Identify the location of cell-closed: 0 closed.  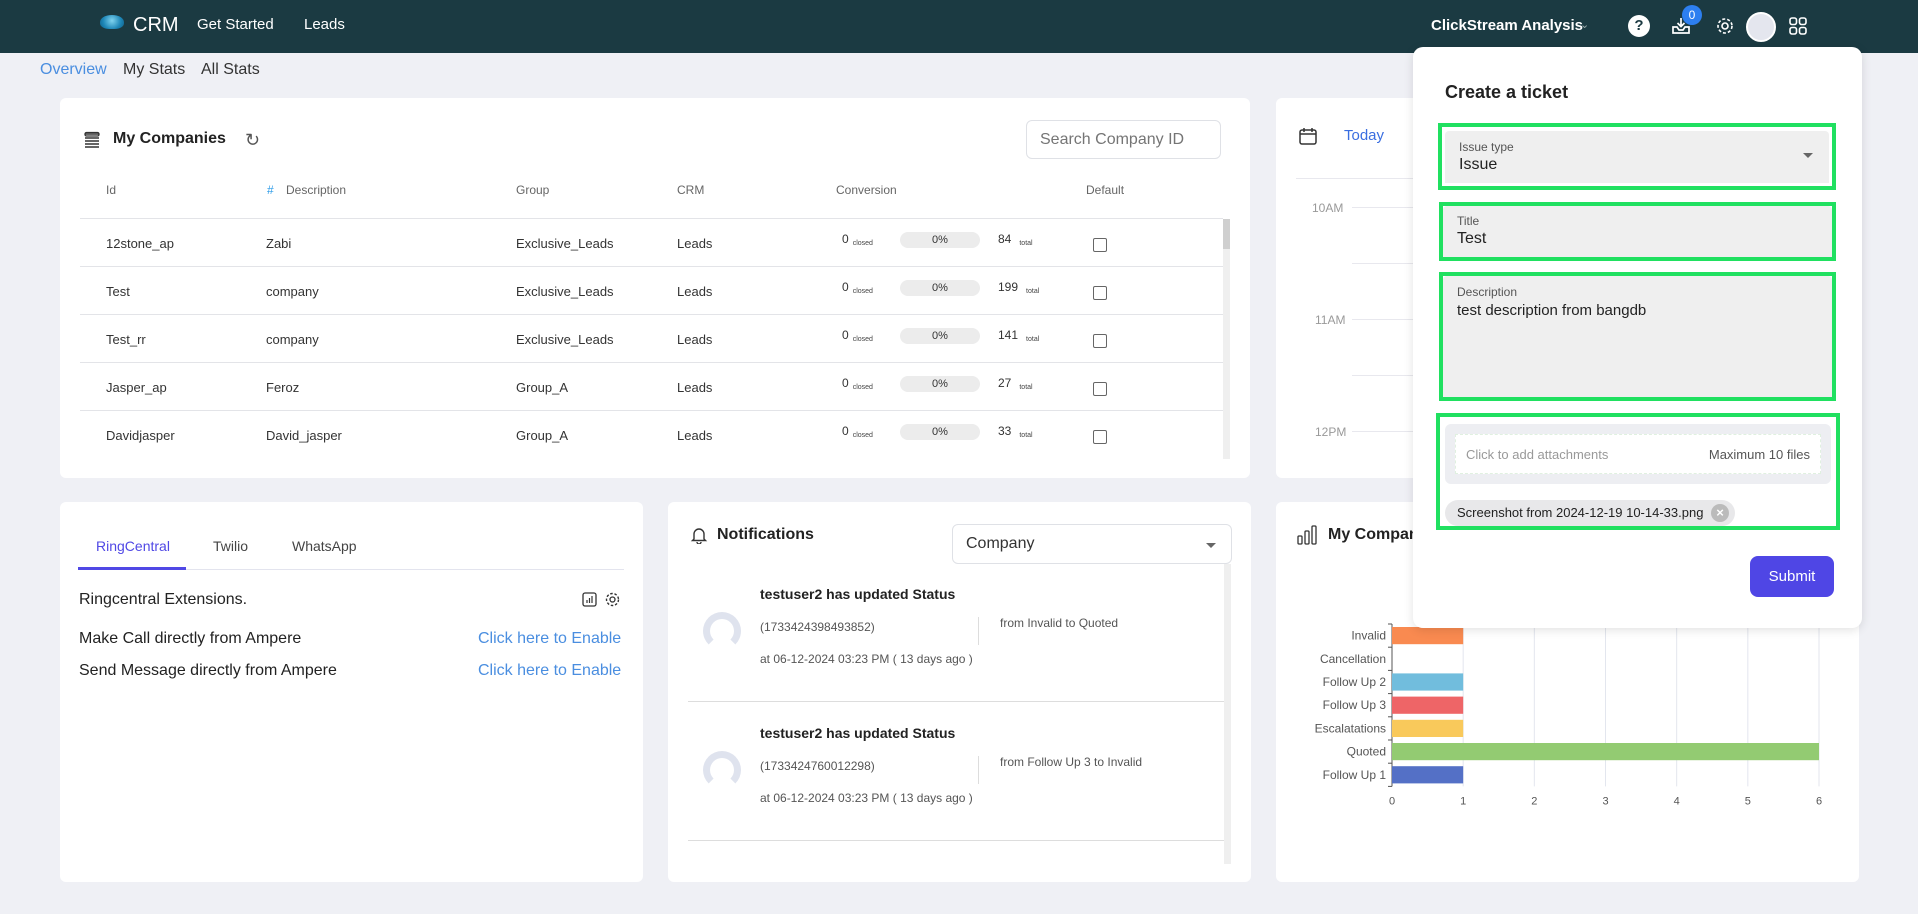
(857, 335).